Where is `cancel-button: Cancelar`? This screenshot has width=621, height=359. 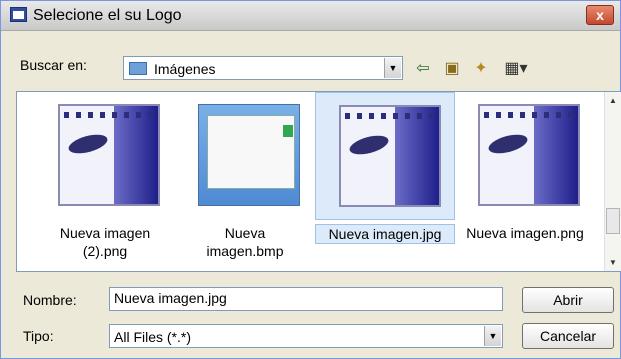
cancel-button: Cancelar is located at coordinates (568, 336).